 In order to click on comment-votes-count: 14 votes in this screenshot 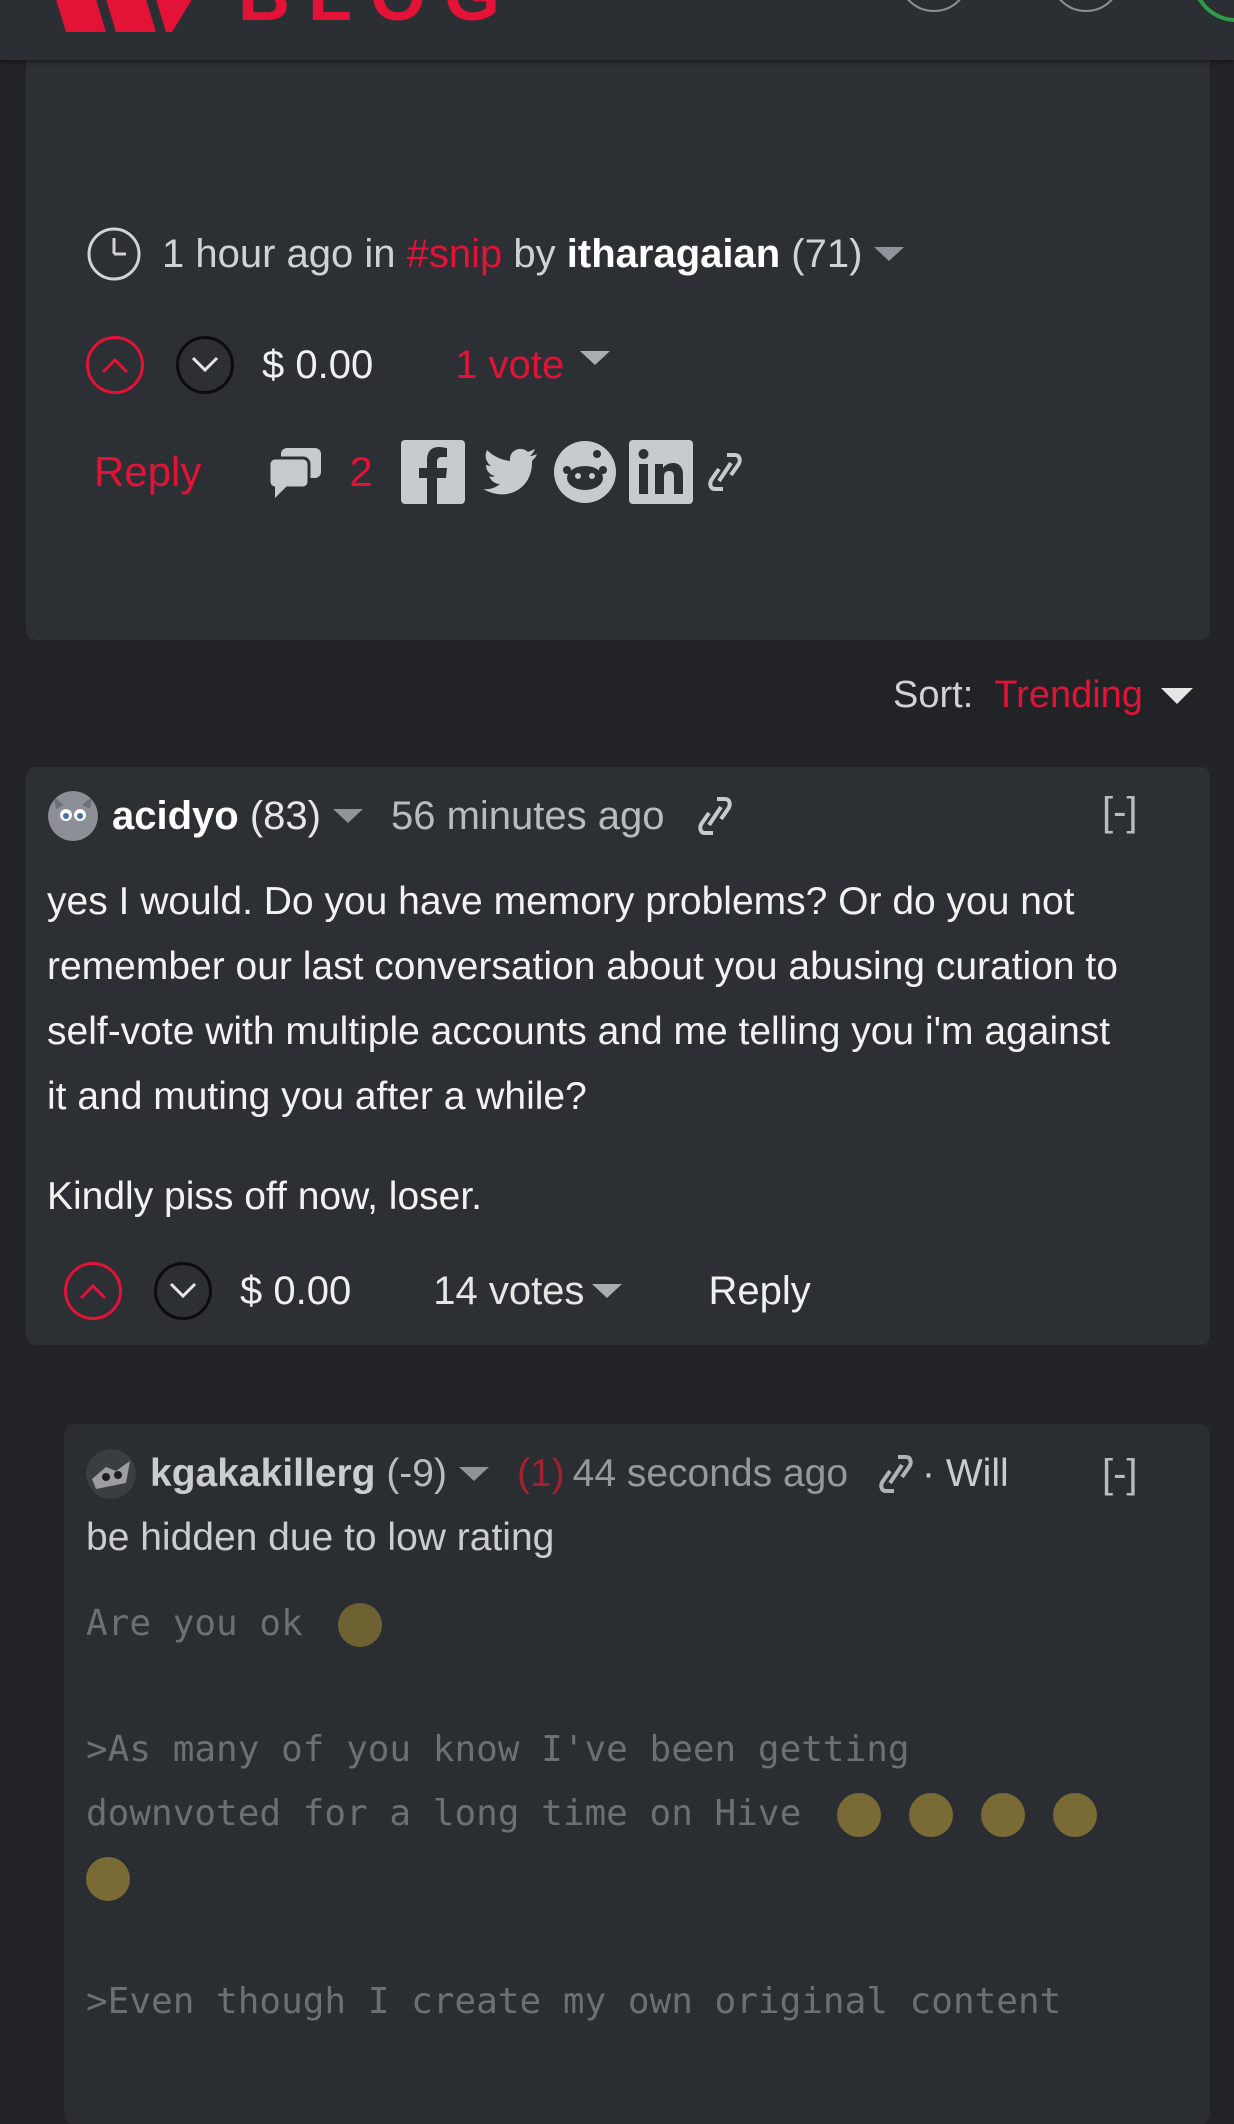, I will do `click(509, 1290)`.